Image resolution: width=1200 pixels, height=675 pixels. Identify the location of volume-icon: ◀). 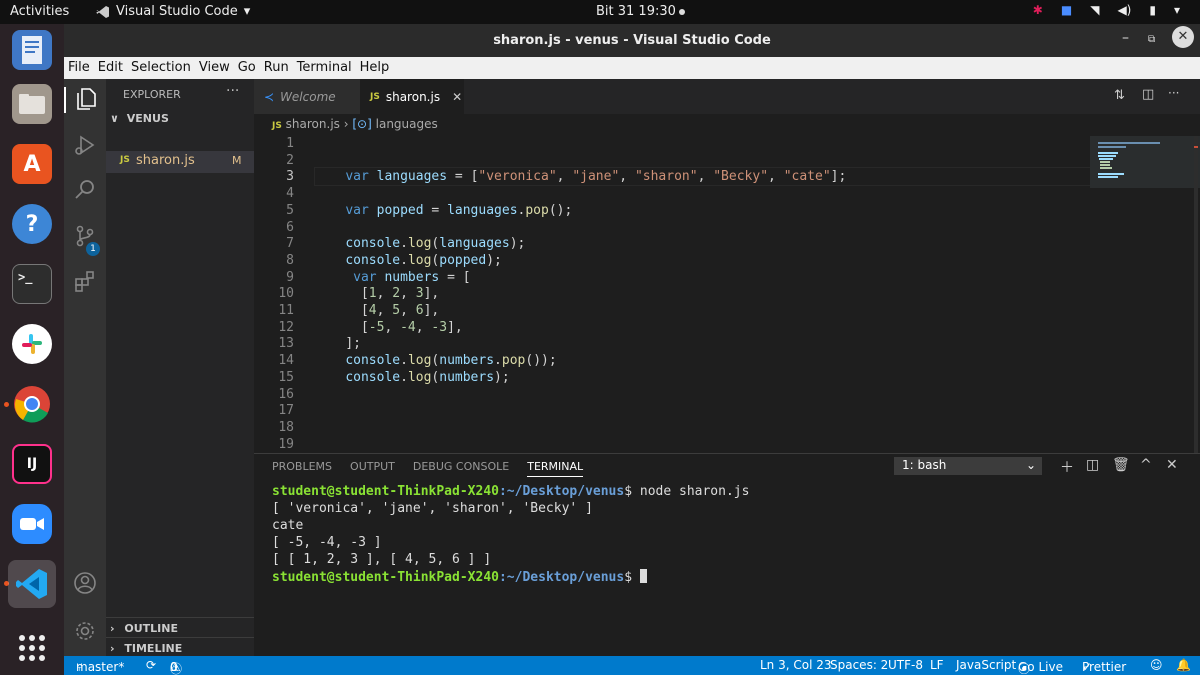
(1124, 10).